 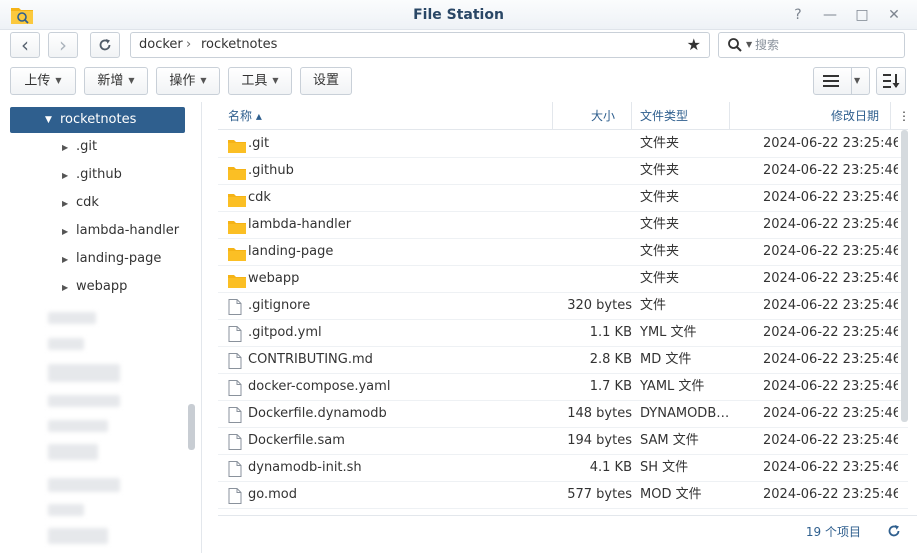 I want to click on status-bar: 19 个项目, so click(x=567, y=534).